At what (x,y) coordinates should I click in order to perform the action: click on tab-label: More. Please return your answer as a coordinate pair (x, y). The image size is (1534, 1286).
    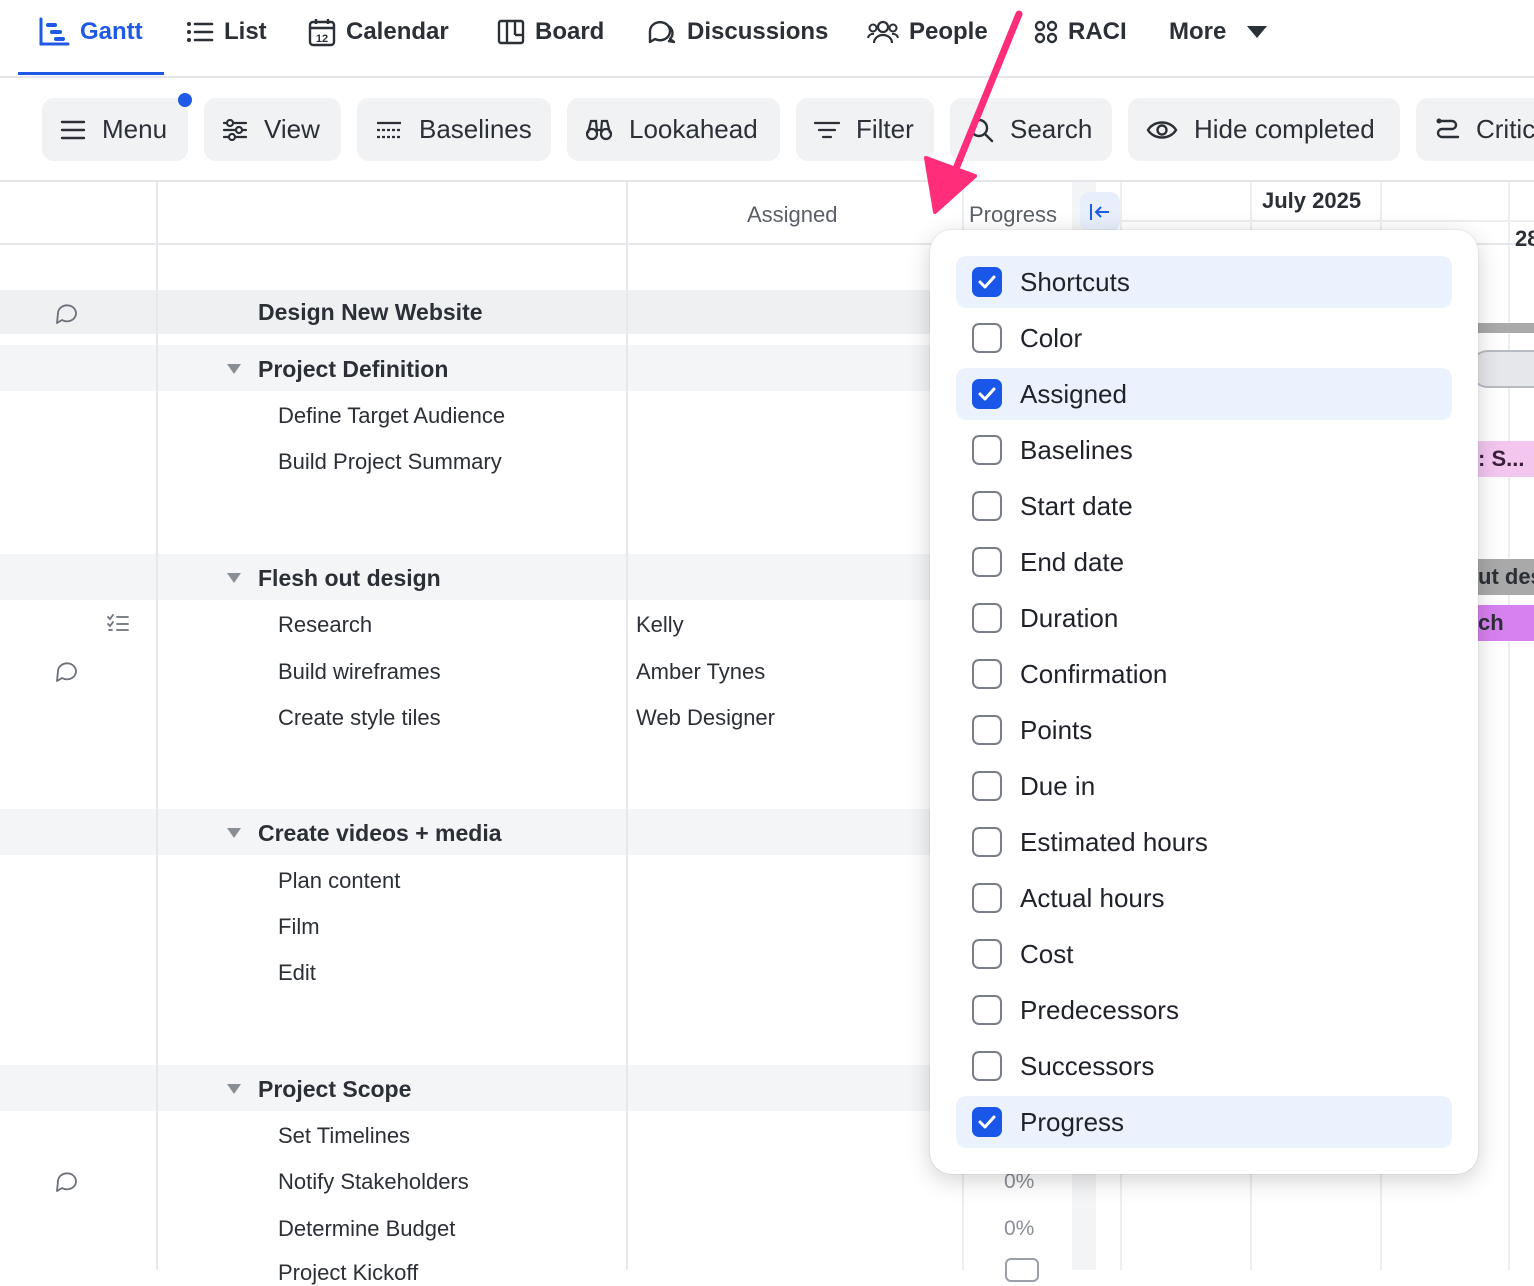
    Looking at the image, I should click on (1198, 31).